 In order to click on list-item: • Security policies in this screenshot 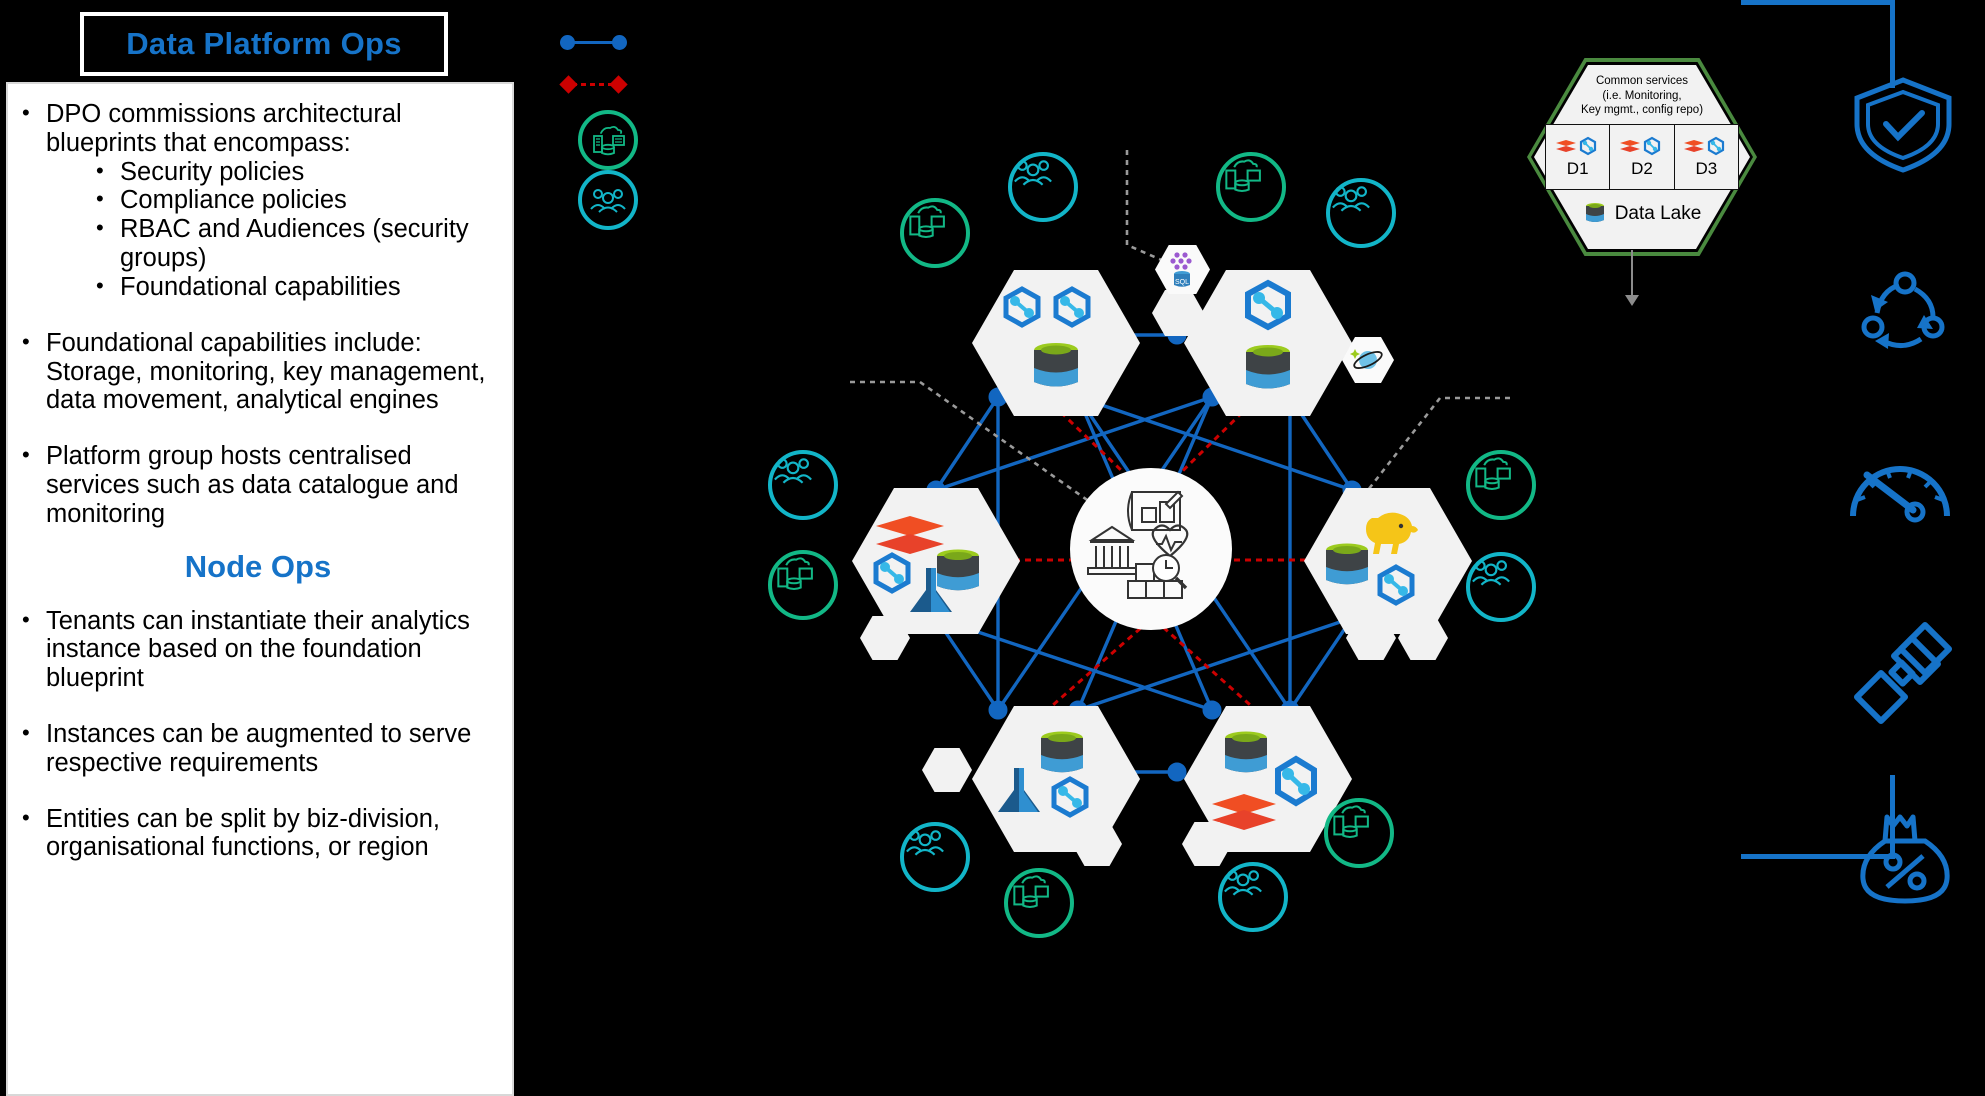, I will do `click(295, 172)`.